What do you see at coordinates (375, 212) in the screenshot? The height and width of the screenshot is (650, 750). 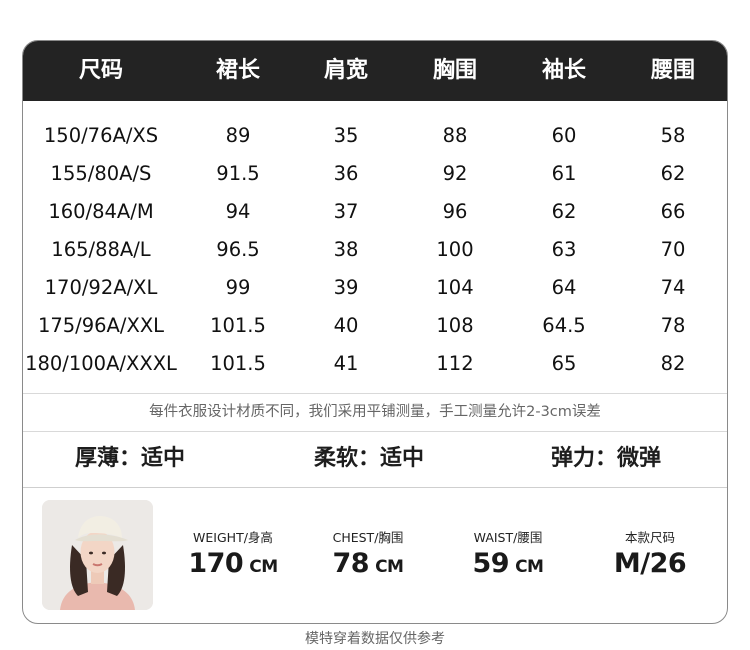 I see `table-row: 160/84A/M 94 37 96 62 66` at bounding box center [375, 212].